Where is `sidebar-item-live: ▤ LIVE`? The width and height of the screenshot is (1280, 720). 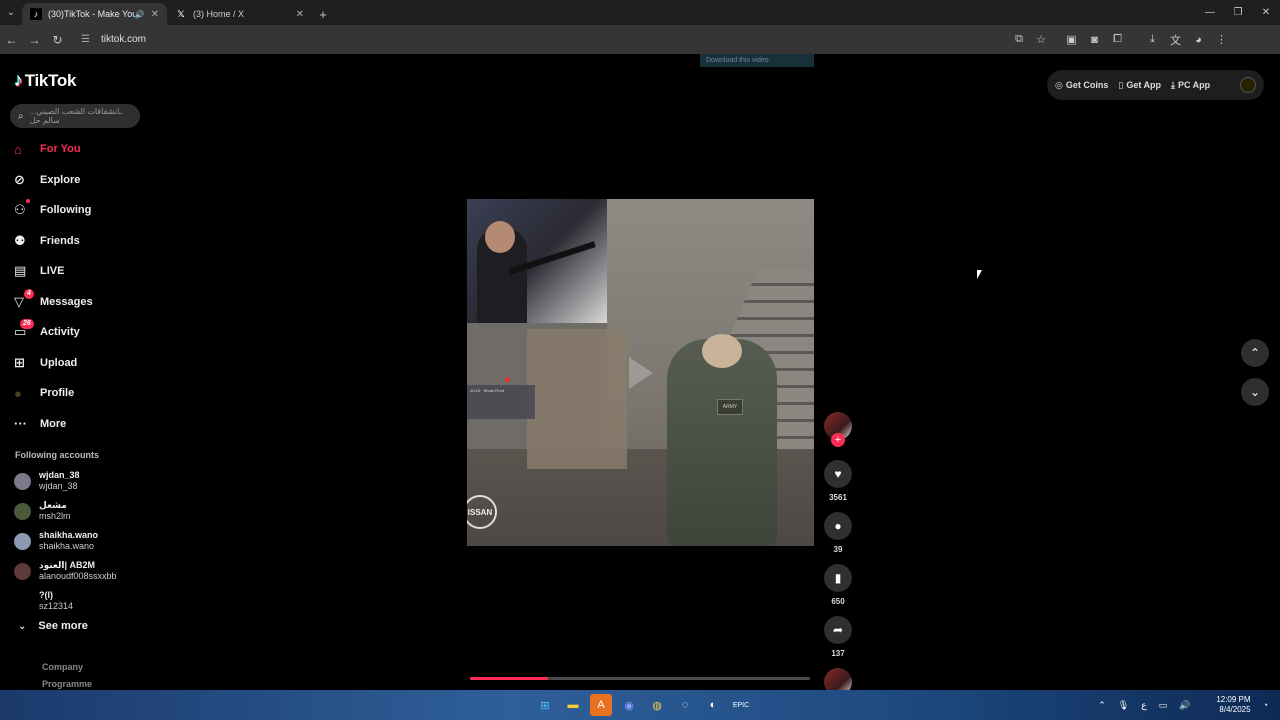 sidebar-item-live: ▤ LIVE is located at coordinates (53, 271).